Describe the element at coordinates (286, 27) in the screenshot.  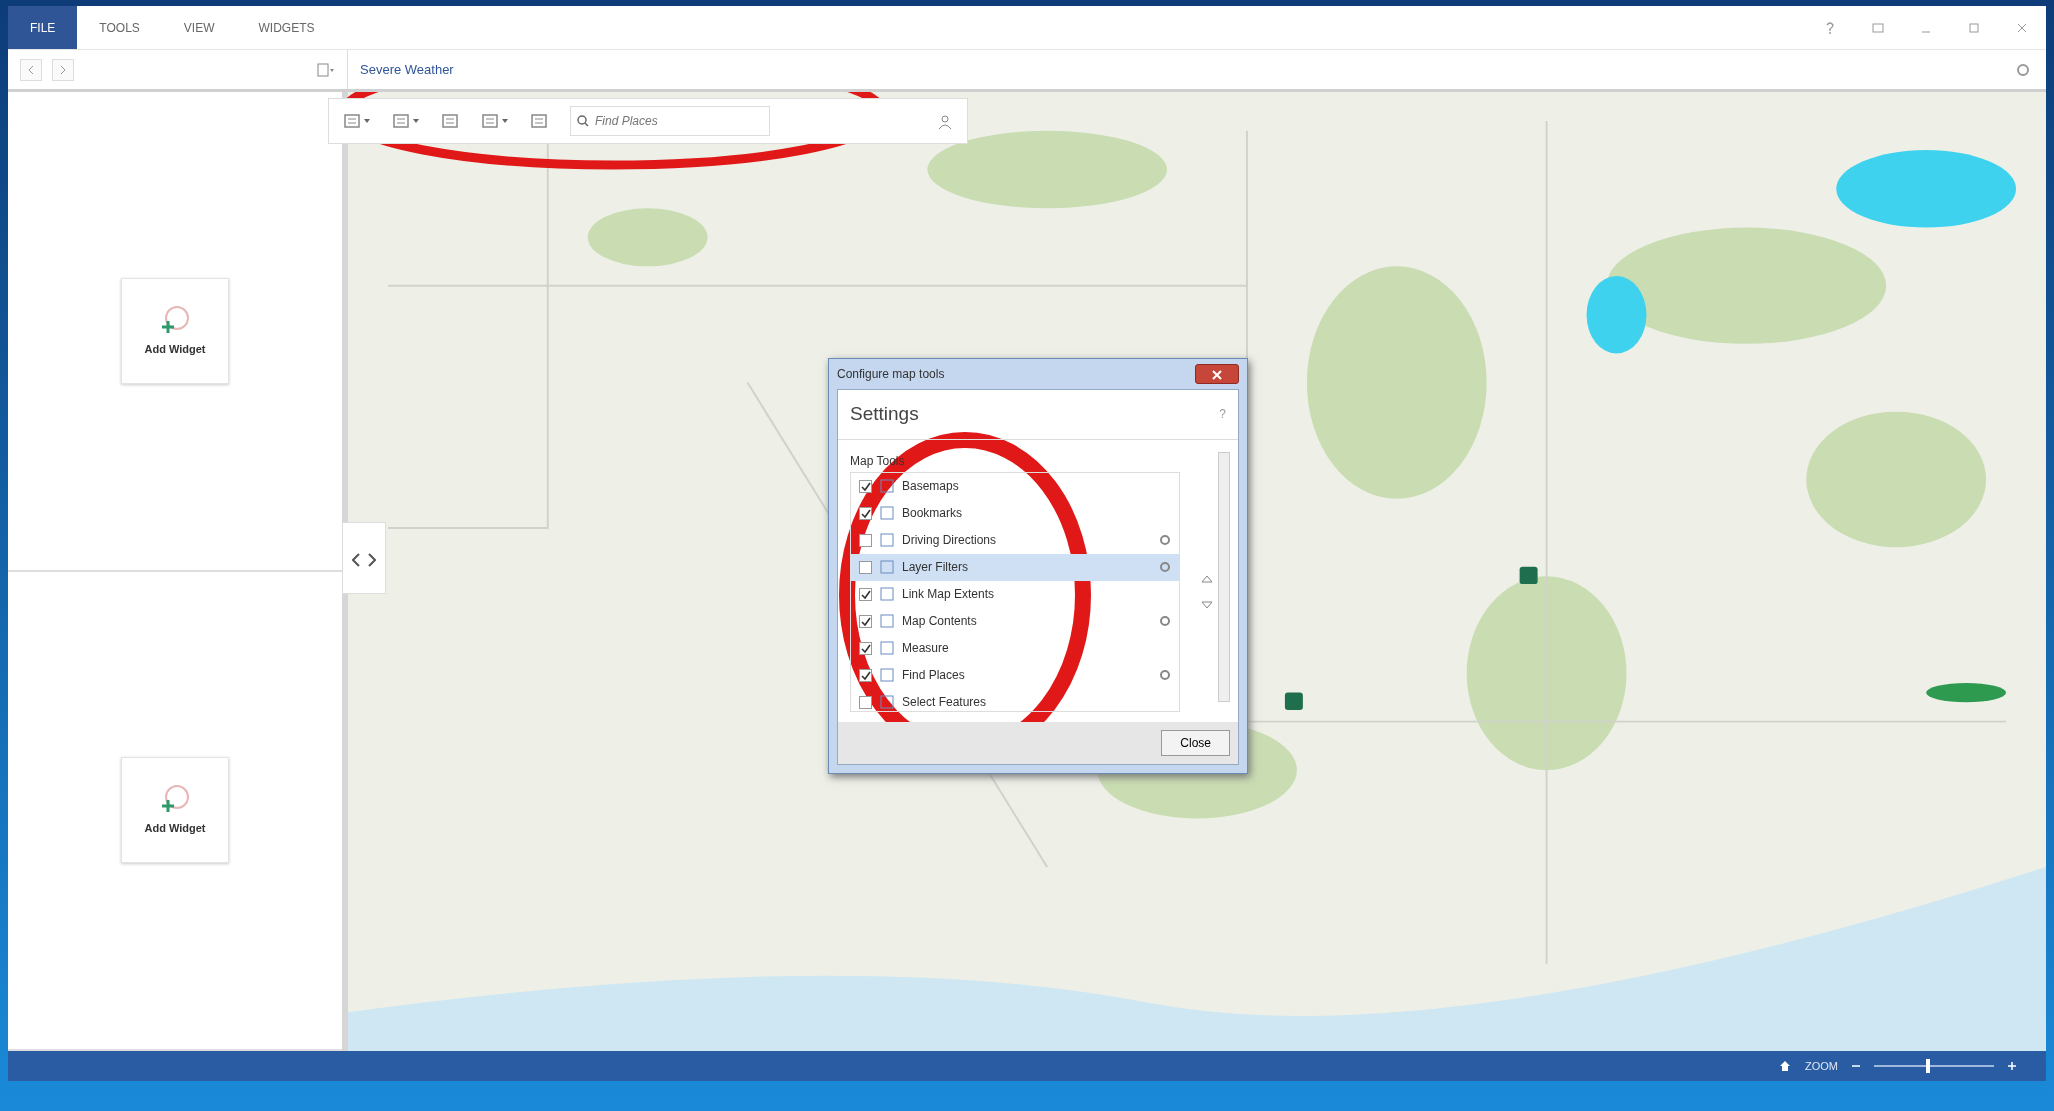
I see `ribbon-tab: WIDGETS` at that location.